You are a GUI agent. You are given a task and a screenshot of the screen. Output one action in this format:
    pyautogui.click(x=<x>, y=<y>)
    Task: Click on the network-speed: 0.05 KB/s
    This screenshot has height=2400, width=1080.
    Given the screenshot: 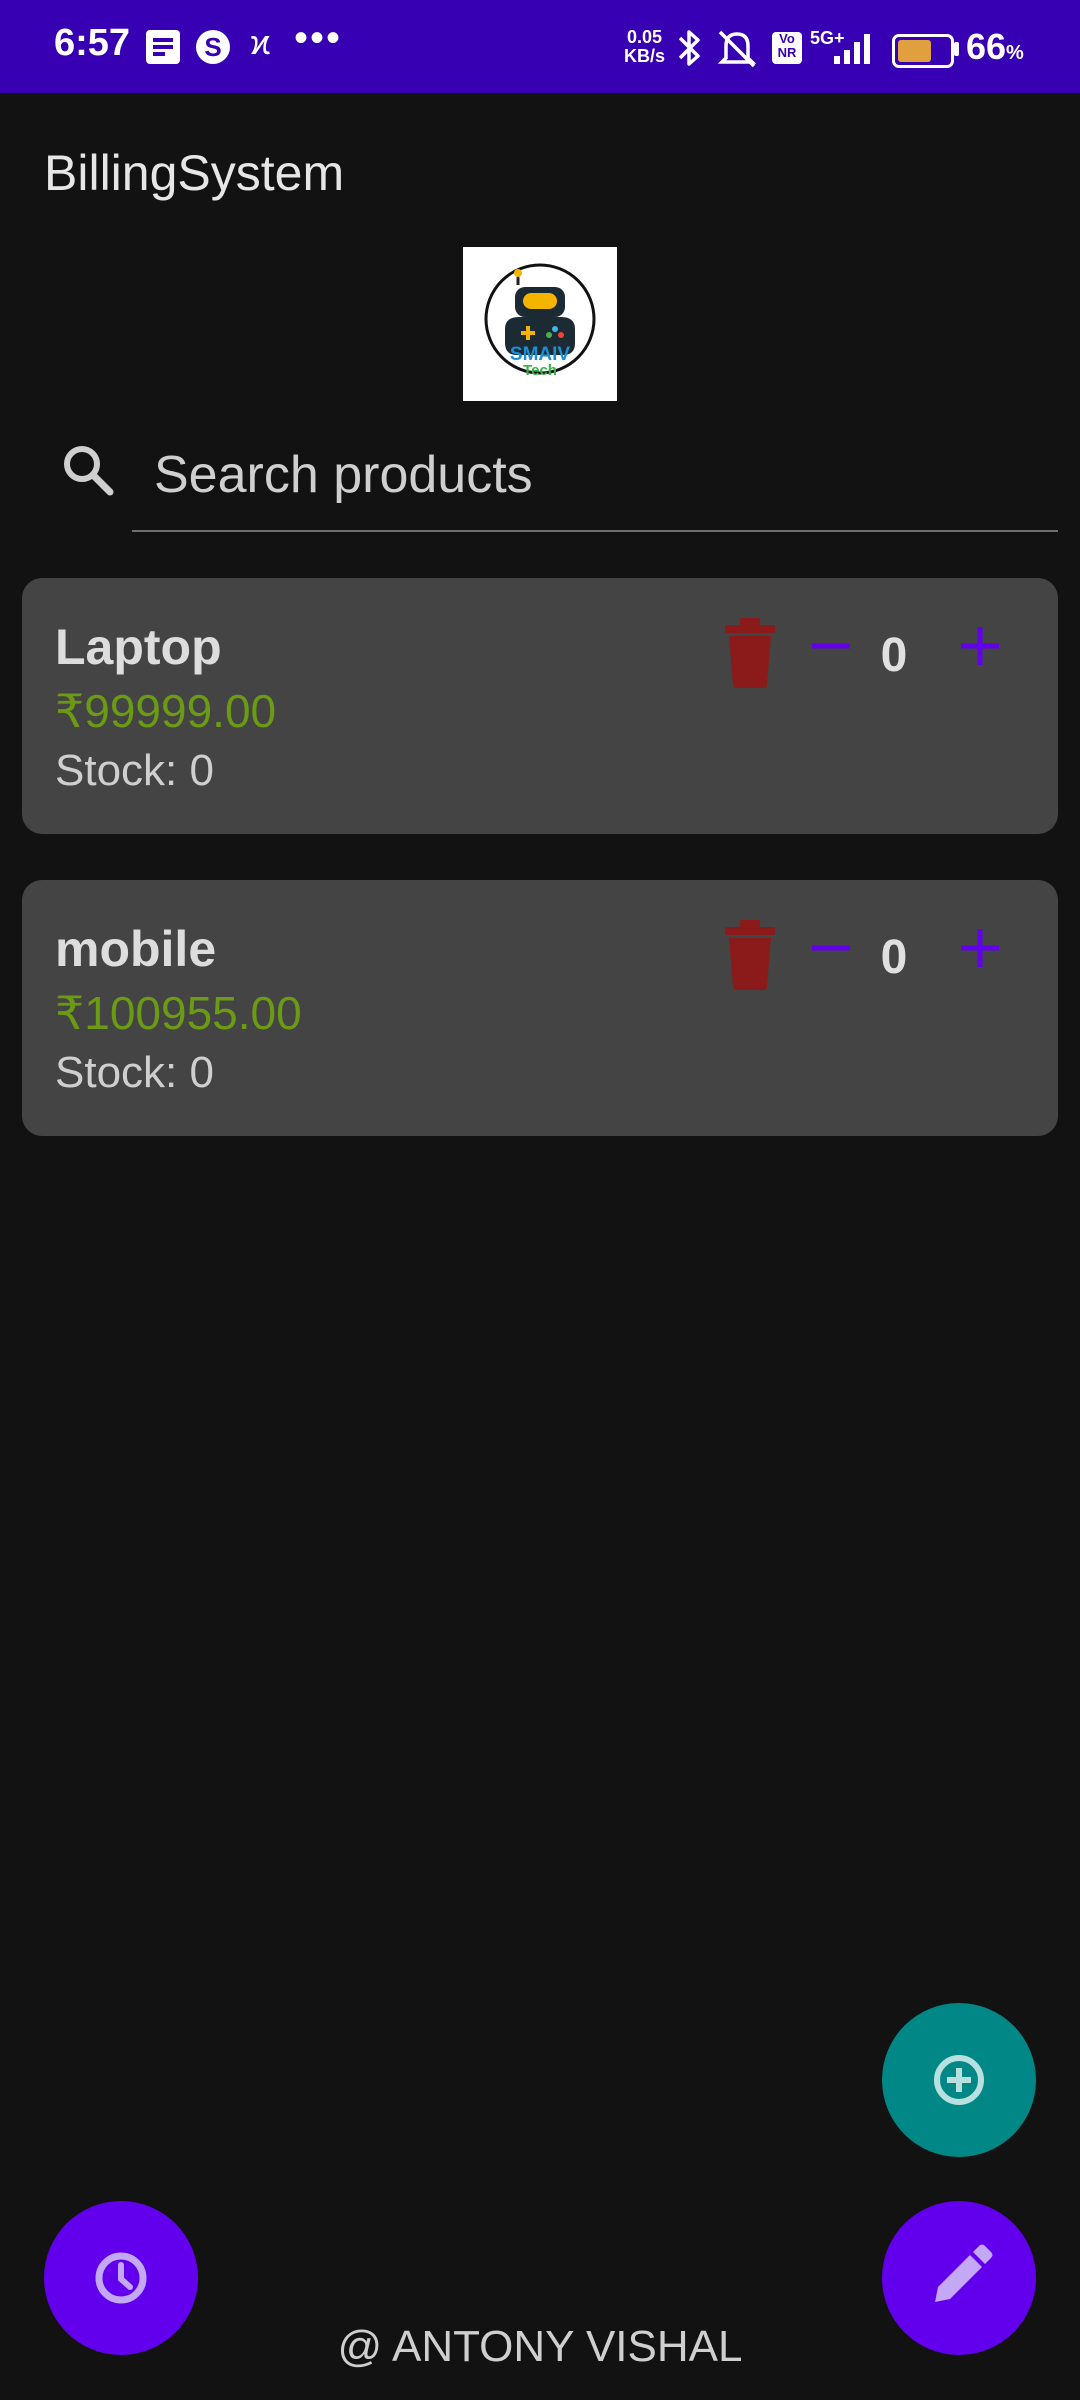 What is the action you would take?
    pyautogui.click(x=645, y=46)
    